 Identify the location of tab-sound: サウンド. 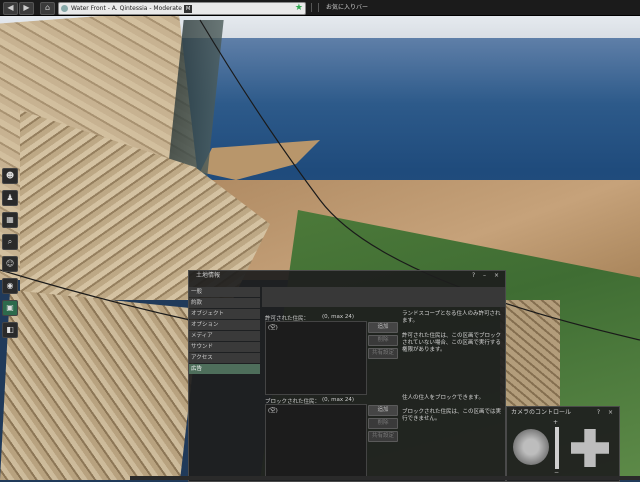
(224, 347).